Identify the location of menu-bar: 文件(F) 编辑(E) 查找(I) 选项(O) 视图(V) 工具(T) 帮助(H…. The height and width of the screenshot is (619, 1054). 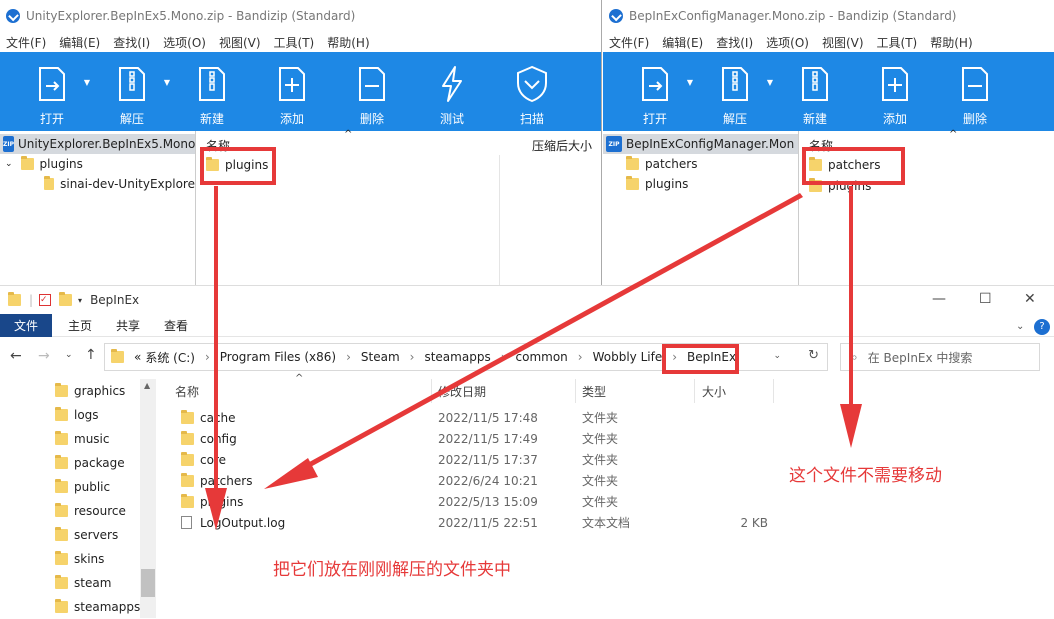
(300, 42).